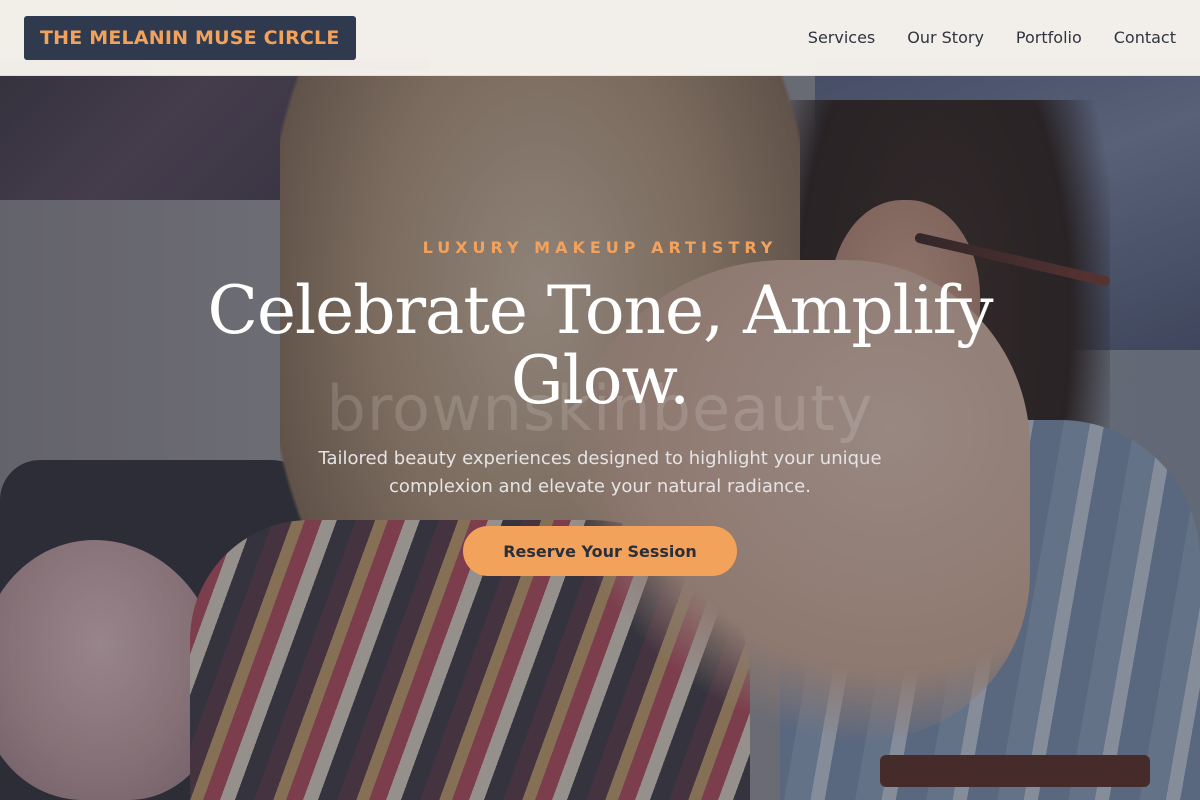 The height and width of the screenshot is (800, 1200). What do you see at coordinates (1049, 37) in the screenshot?
I see `nav-link-portfolio: Portfolio` at bounding box center [1049, 37].